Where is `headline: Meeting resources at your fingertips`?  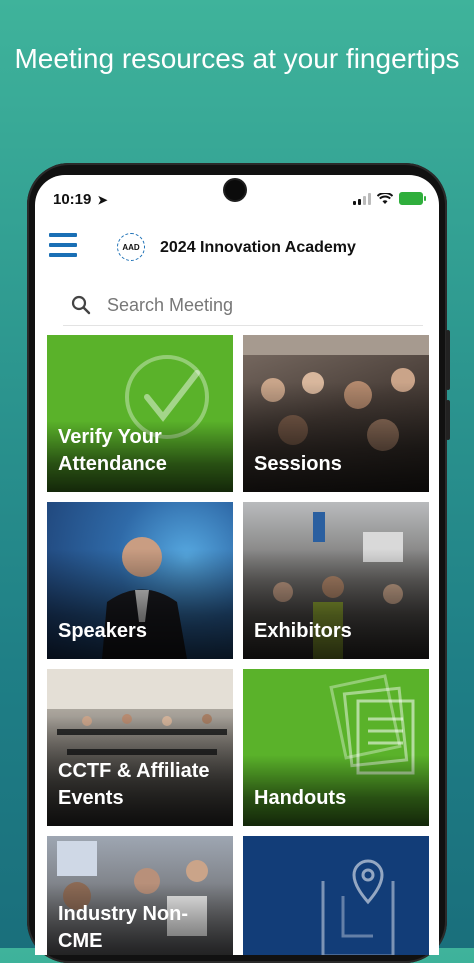 headline: Meeting resources at your fingertips is located at coordinates (237, 58).